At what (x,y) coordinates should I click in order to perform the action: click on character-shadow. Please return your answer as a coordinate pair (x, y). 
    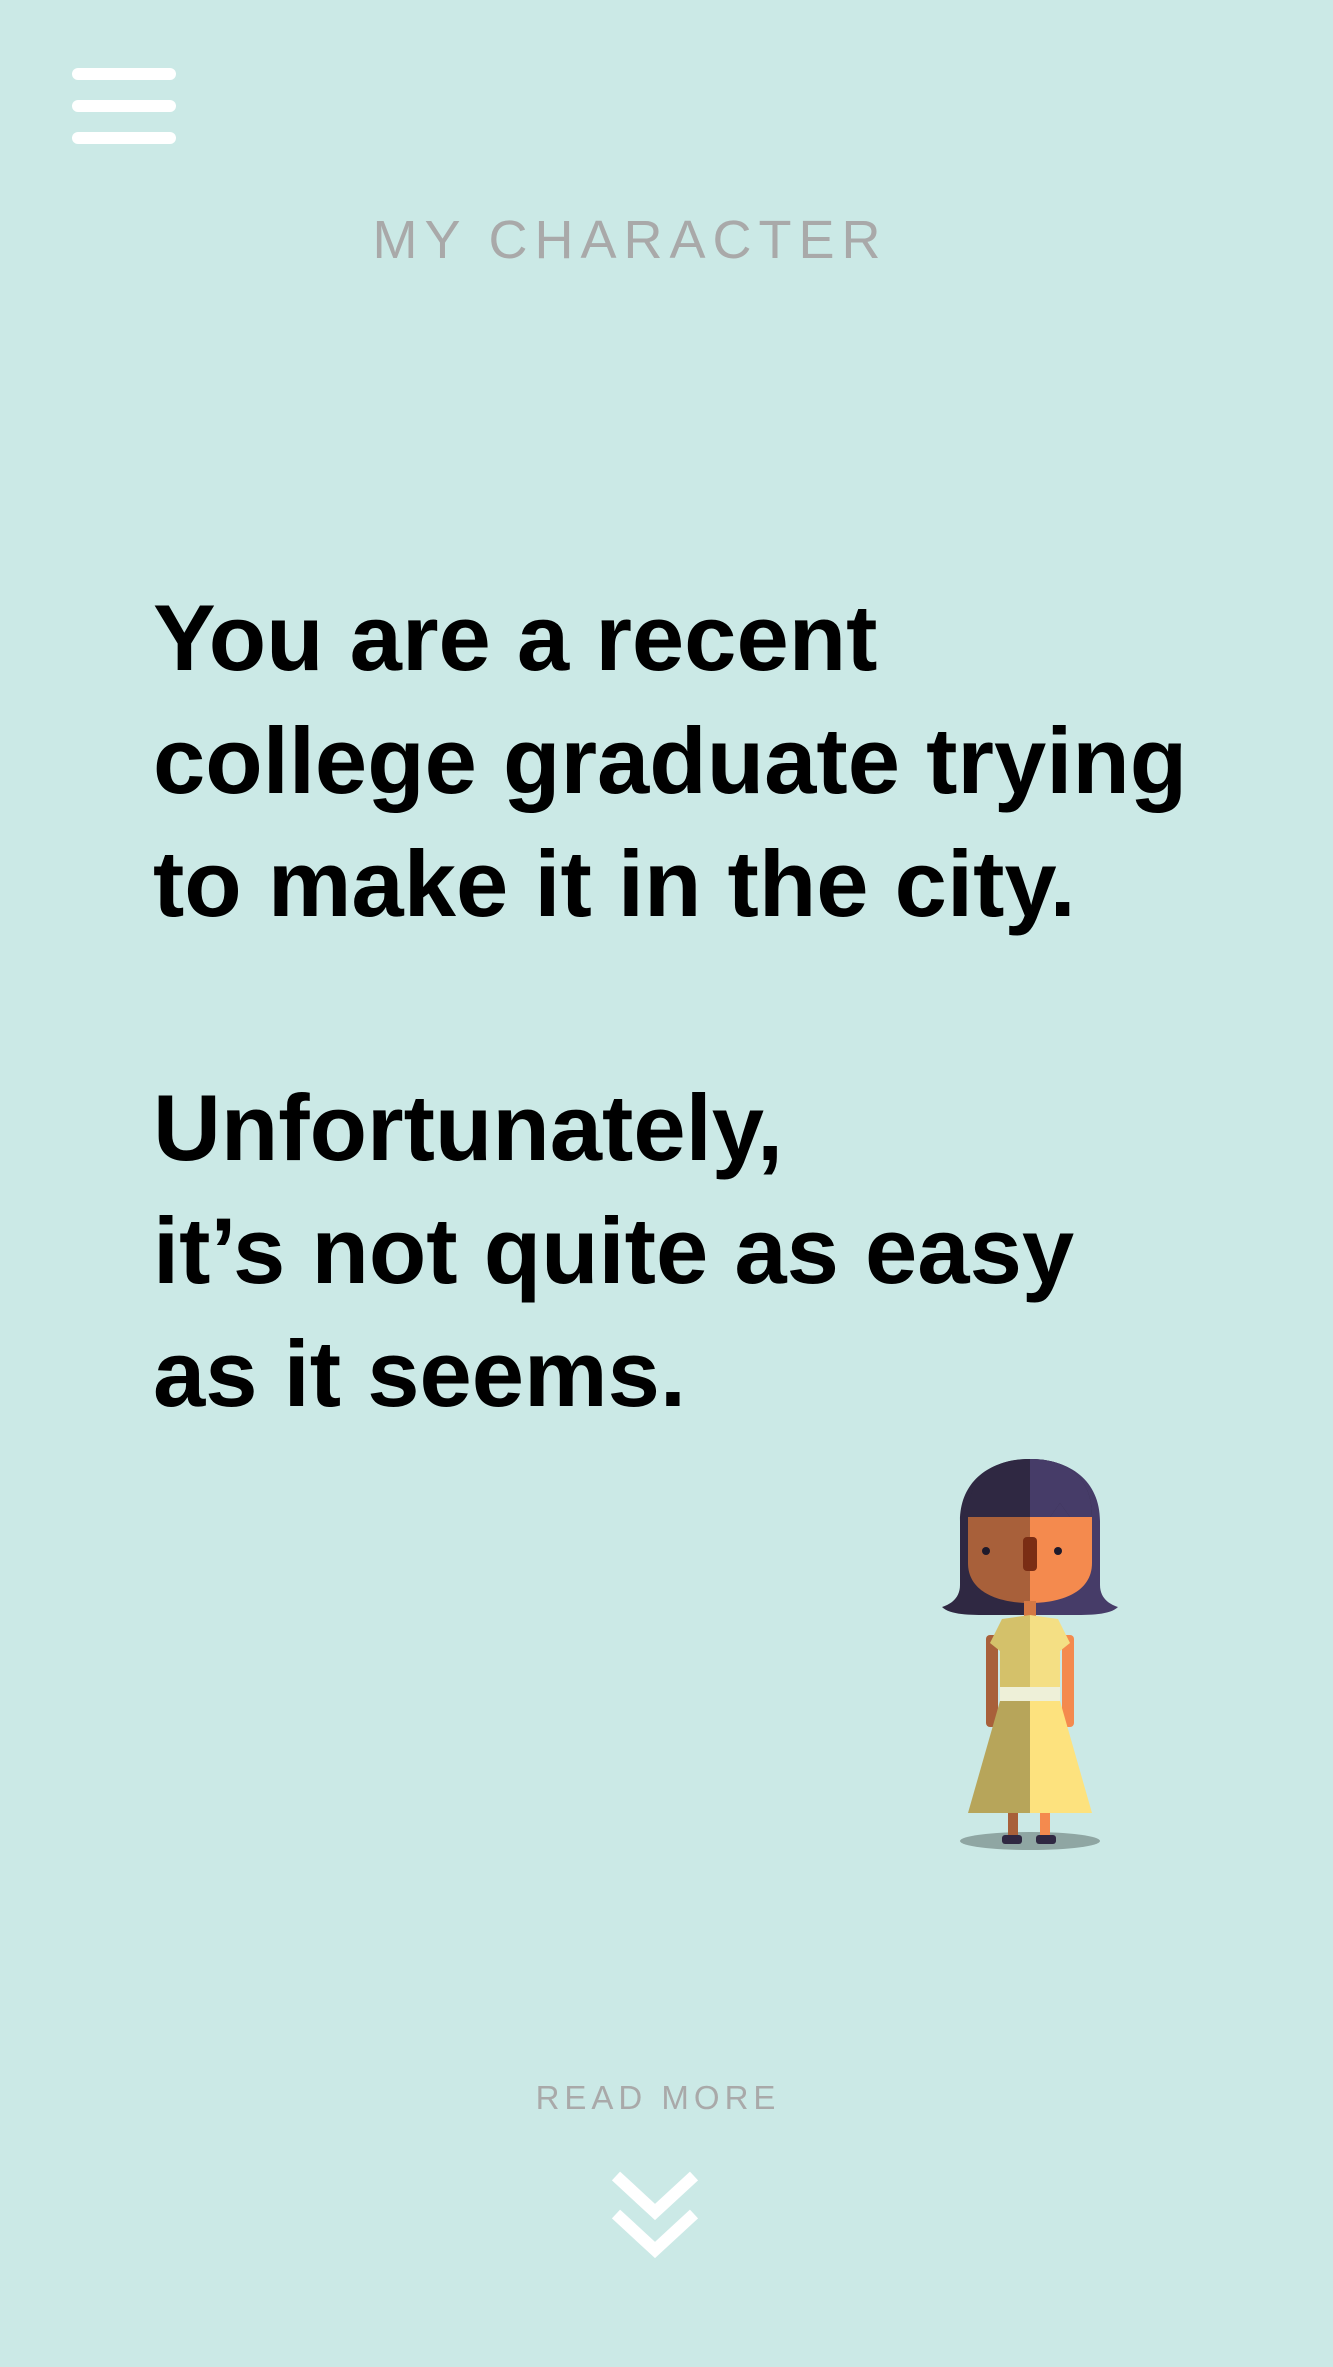
    Looking at the image, I should click on (1030, 1841).